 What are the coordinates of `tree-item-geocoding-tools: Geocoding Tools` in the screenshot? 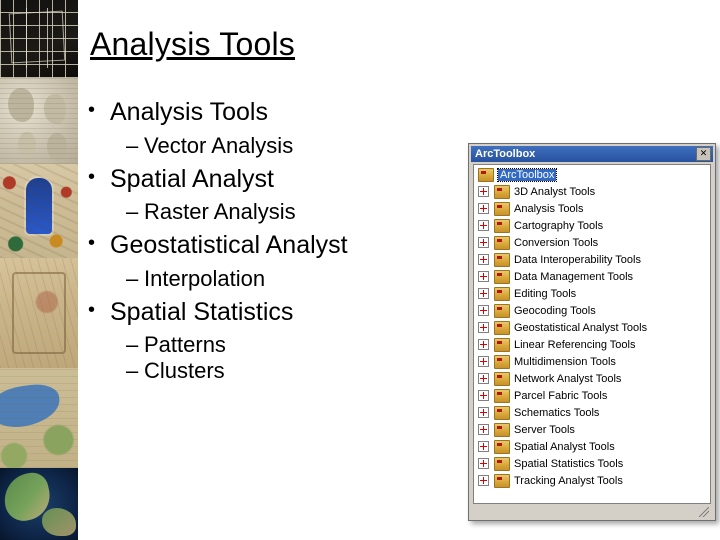 It's located at (592, 310).